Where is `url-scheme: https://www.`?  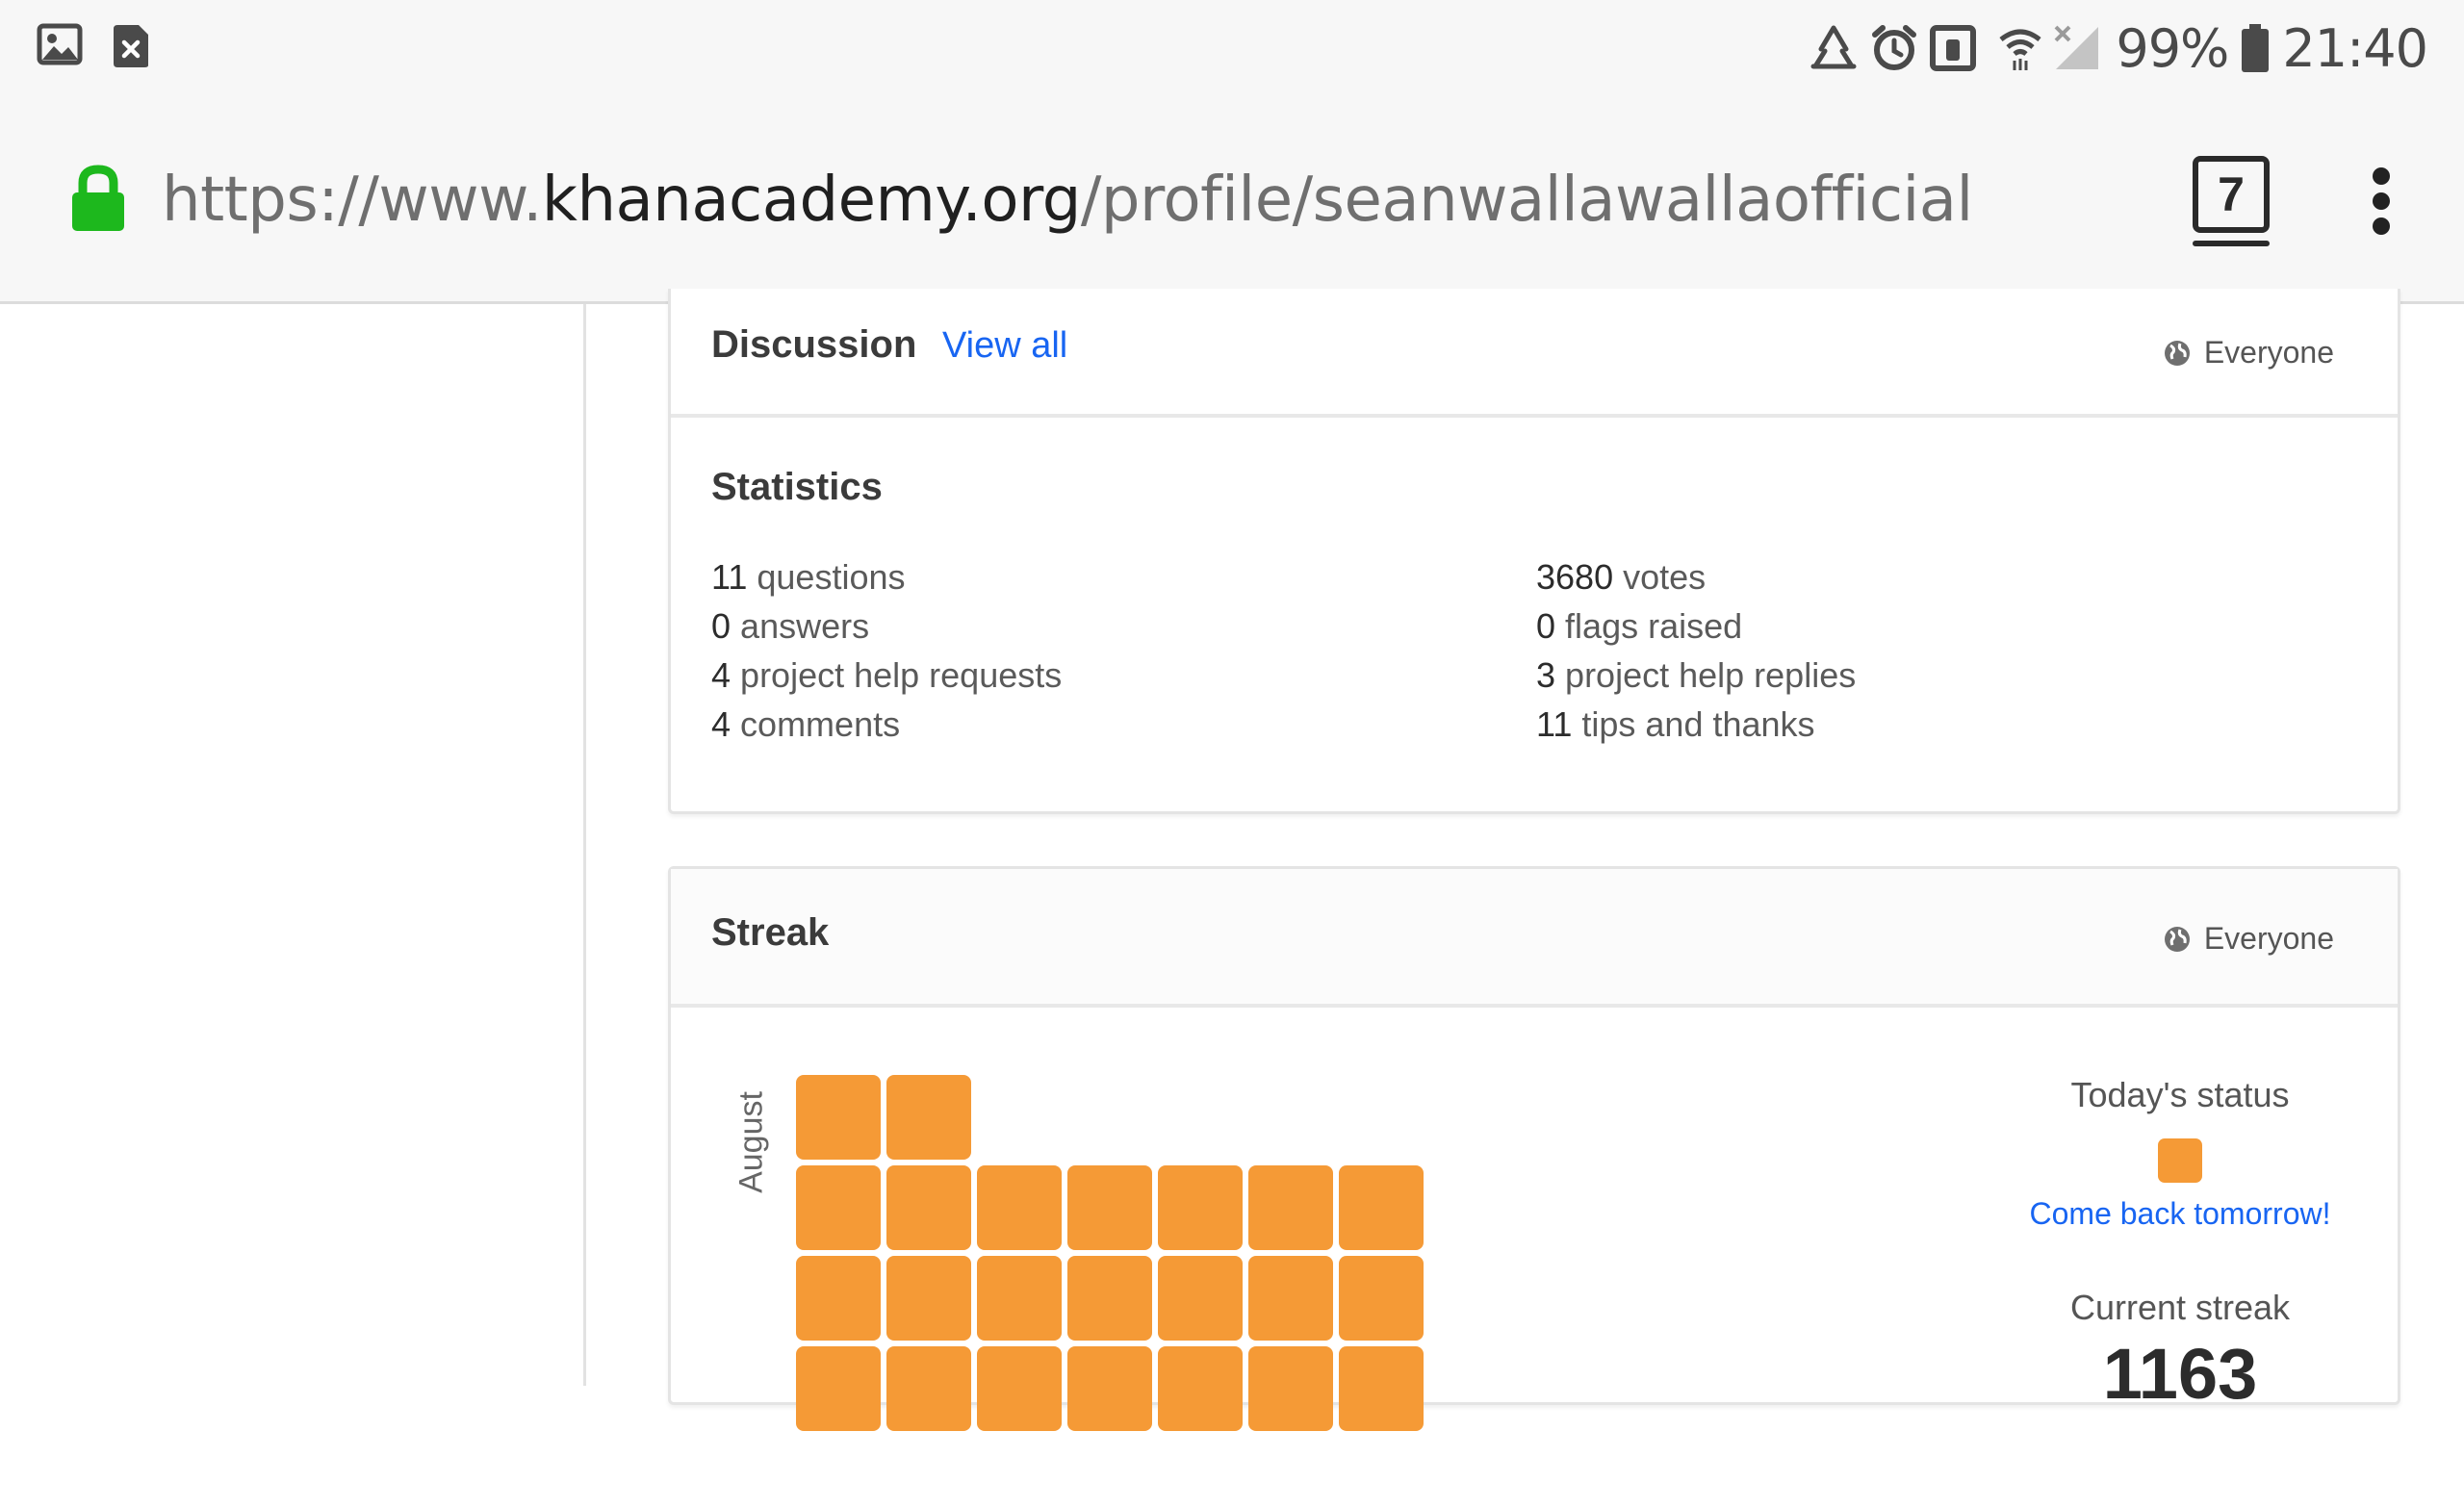
url-scheme: https://www. is located at coordinates (352, 200).